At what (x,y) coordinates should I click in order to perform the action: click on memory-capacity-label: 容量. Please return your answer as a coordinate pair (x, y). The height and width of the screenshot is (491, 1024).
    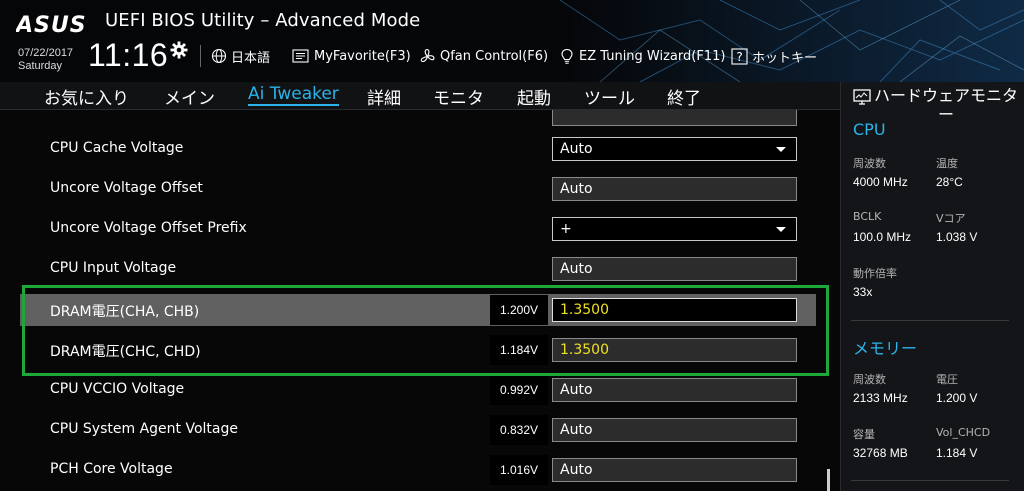
    Looking at the image, I should click on (864, 434).